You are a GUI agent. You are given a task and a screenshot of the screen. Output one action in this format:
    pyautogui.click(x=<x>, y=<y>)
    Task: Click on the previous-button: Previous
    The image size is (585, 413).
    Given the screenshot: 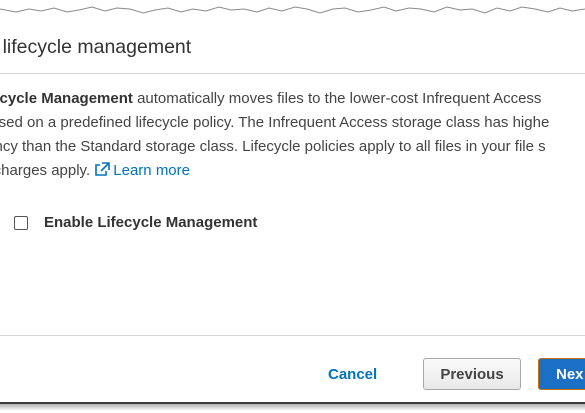 What is the action you would take?
    pyautogui.click(x=472, y=374)
    